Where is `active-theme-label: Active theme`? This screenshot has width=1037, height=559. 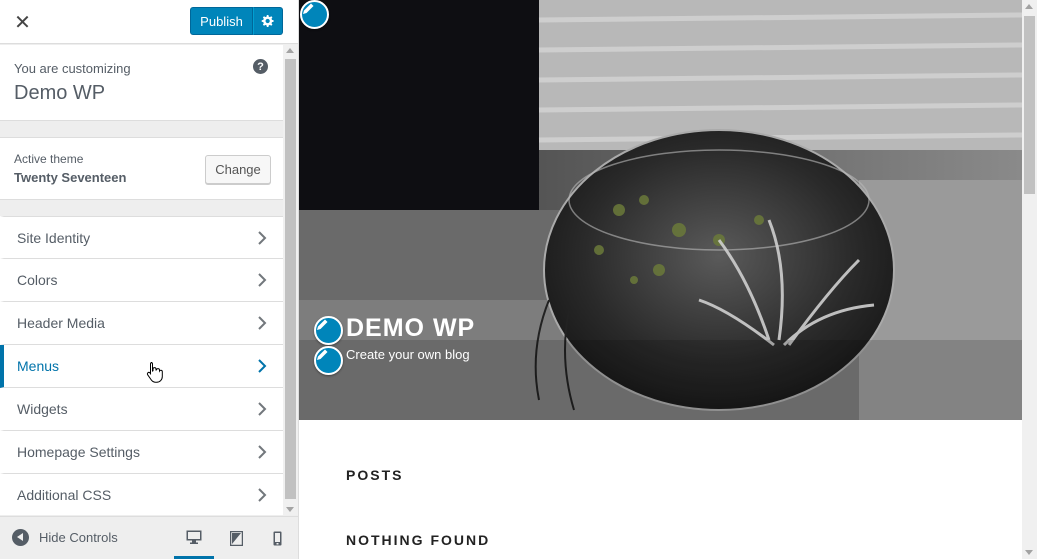 active-theme-label: Active theme is located at coordinates (49, 159).